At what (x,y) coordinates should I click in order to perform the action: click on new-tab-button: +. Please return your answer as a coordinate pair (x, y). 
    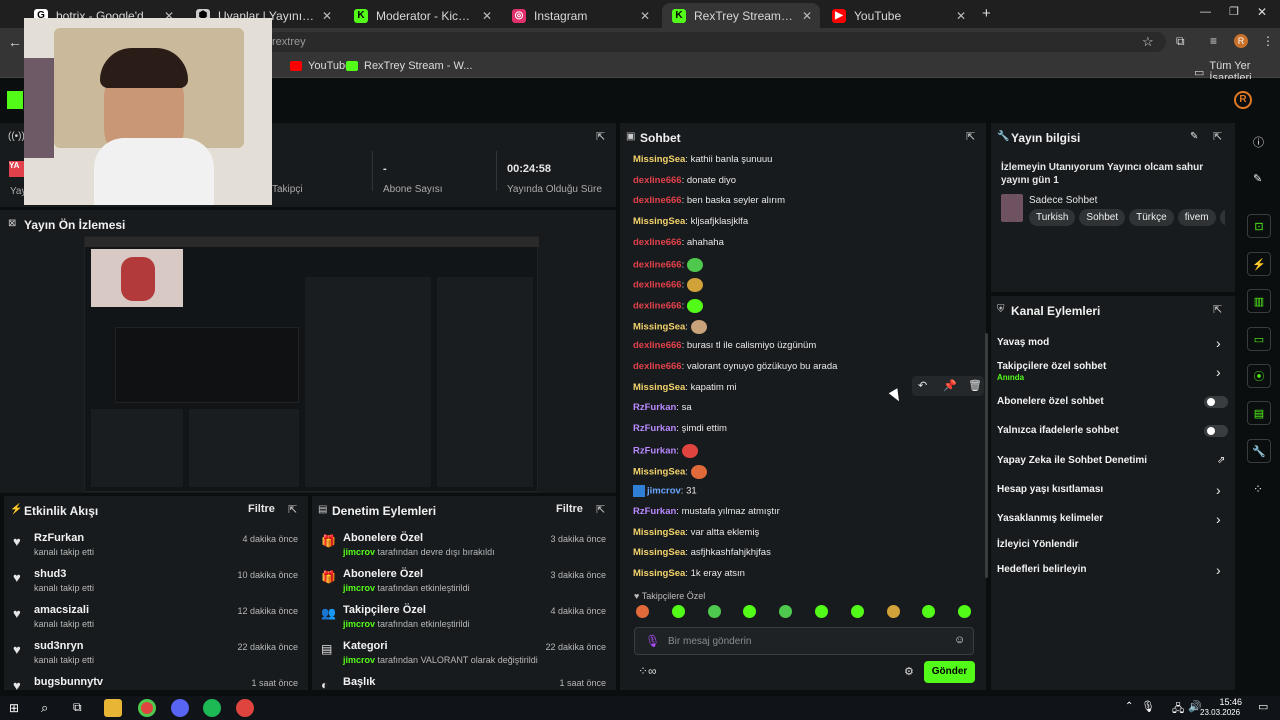
    Looking at the image, I should click on (986, 13).